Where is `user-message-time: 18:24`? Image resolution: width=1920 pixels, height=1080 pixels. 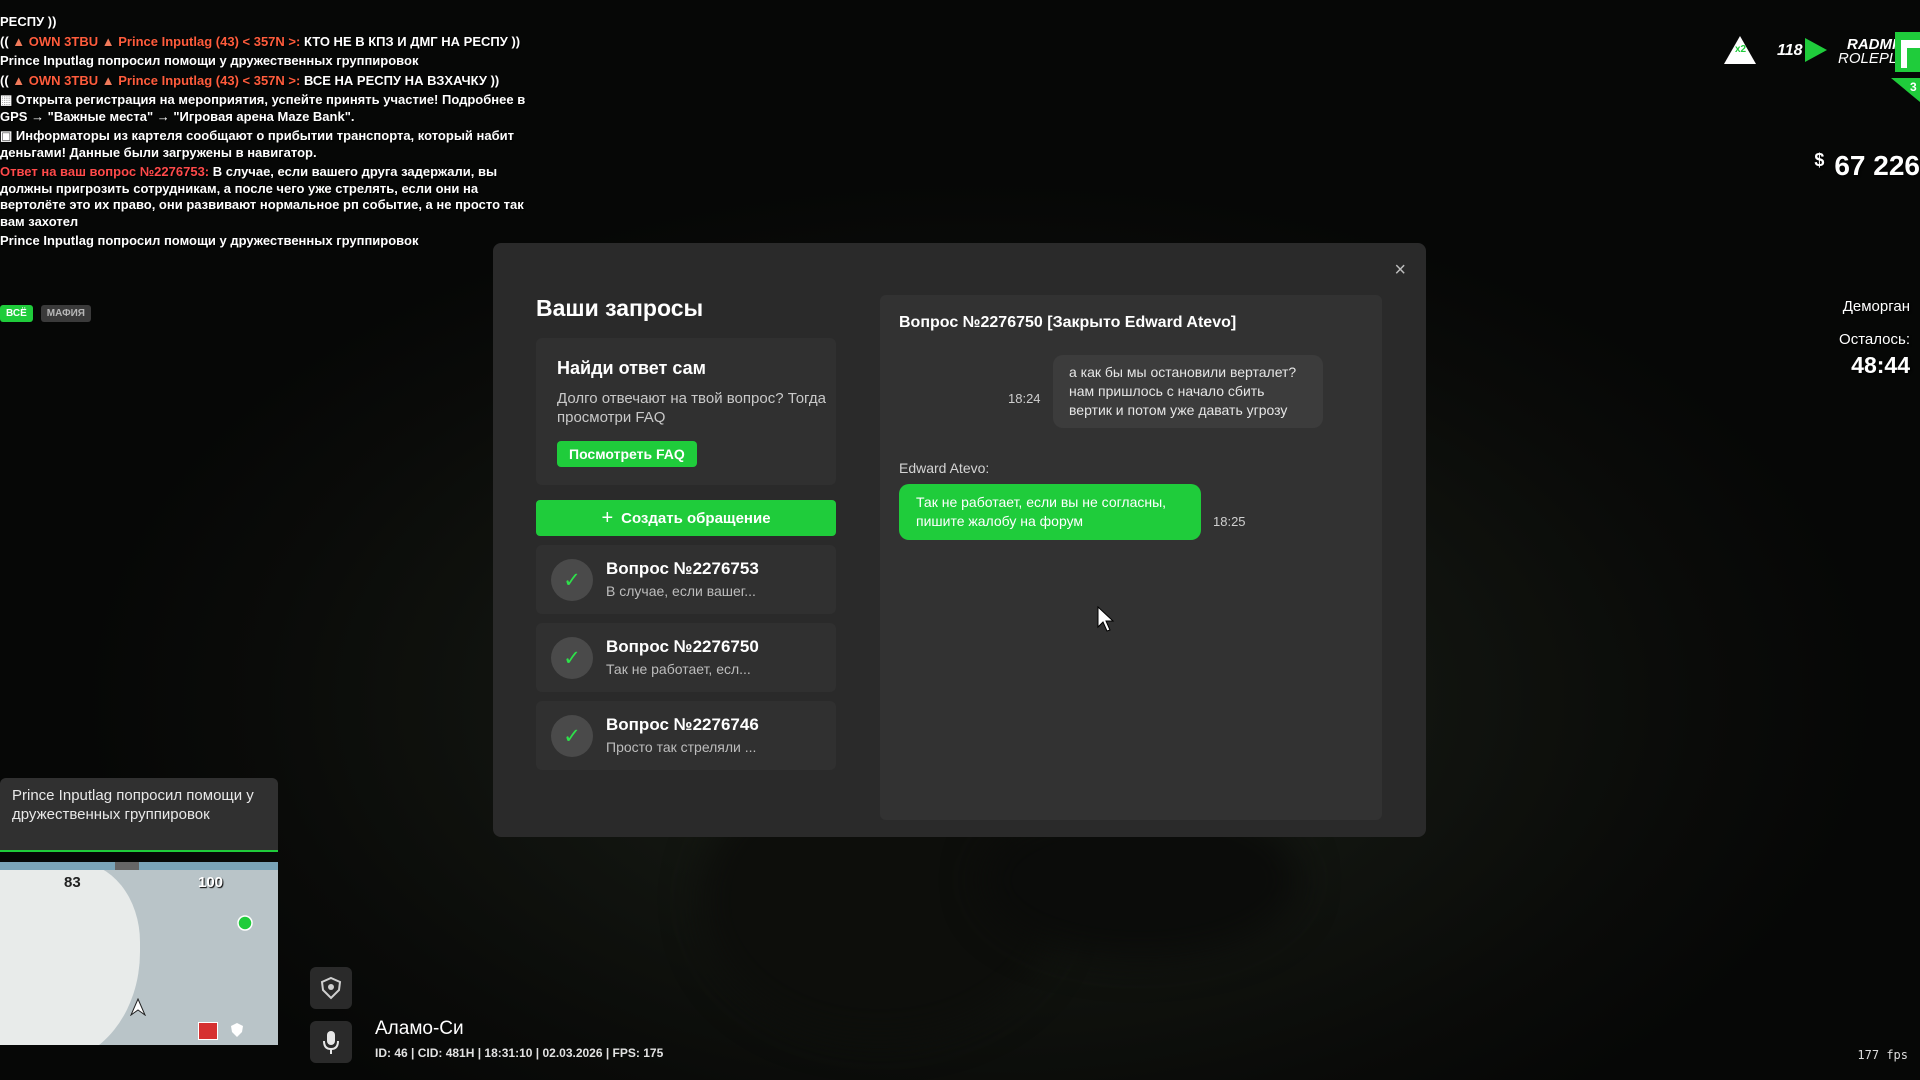
user-message-time: 18:24 is located at coordinates (1024, 398).